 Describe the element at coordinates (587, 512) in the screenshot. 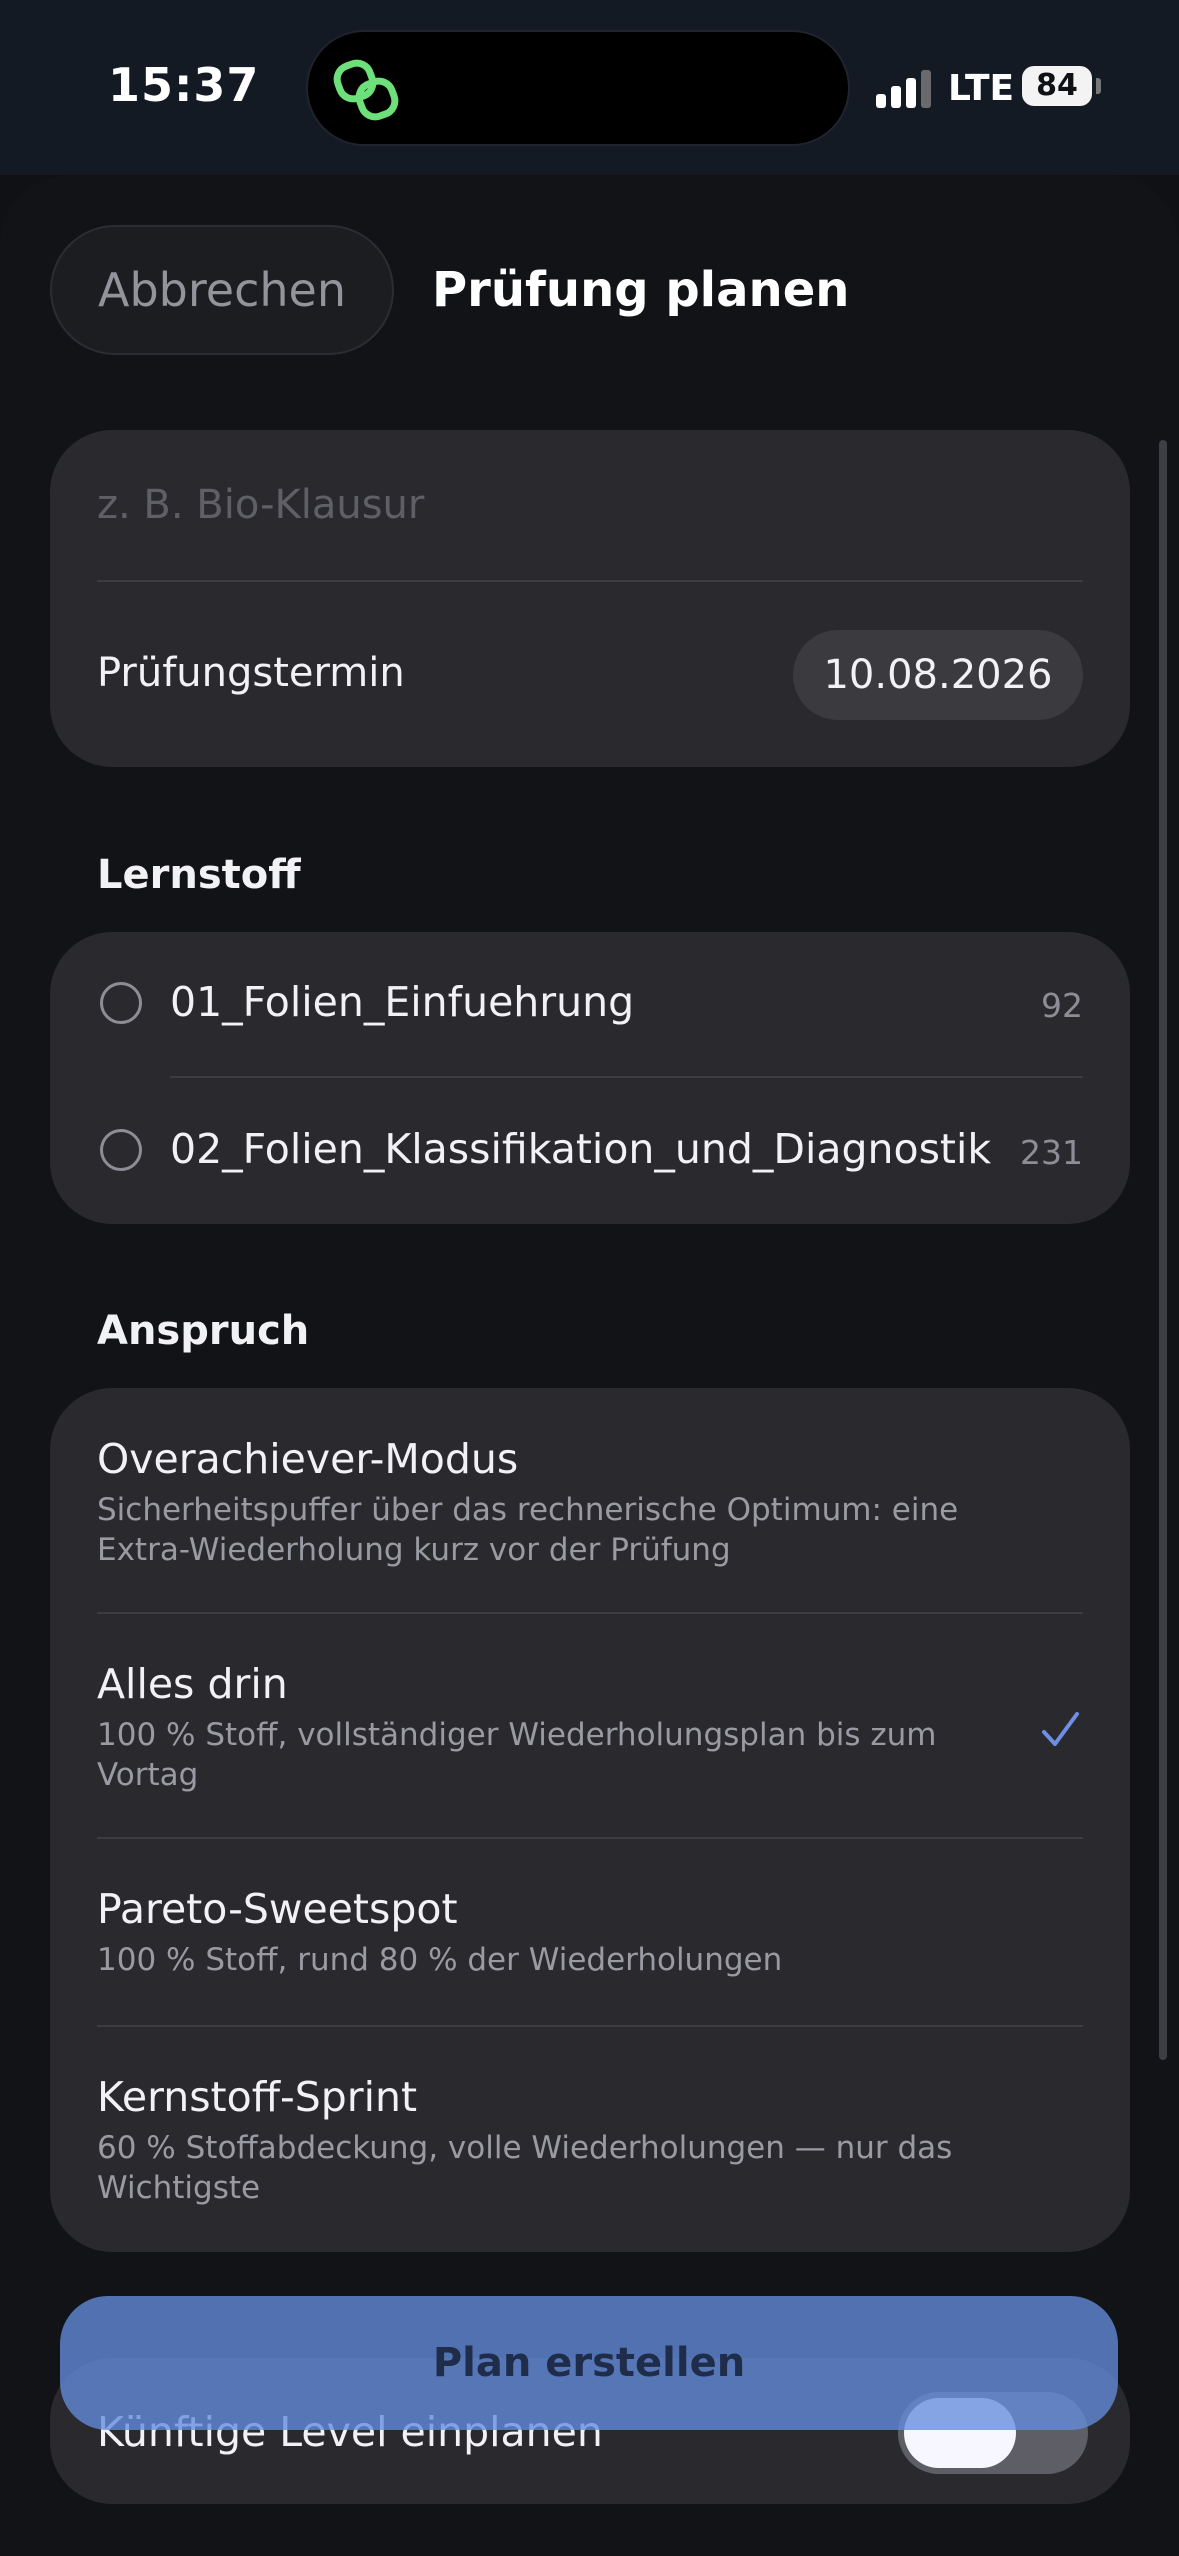

I see `exam-name-input: z. B. Bio-Klausur` at that location.